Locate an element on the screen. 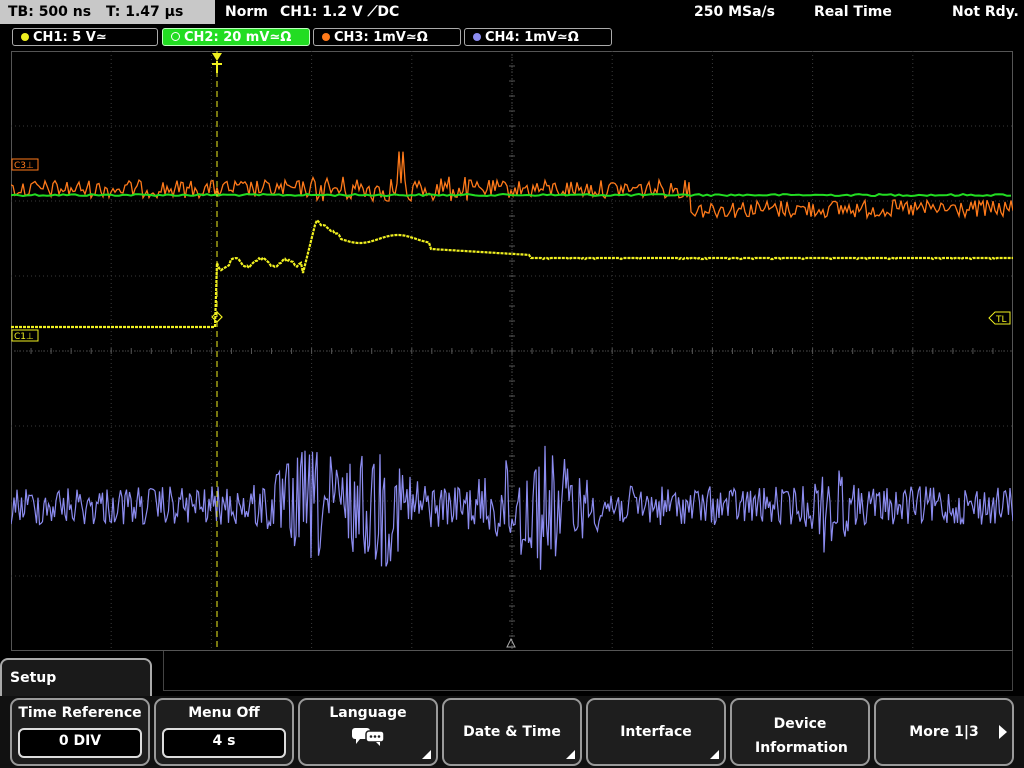 Image resolution: width=1024 pixels, height=768 pixels. date-time-softkey: Date & Time is located at coordinates (512, 732).